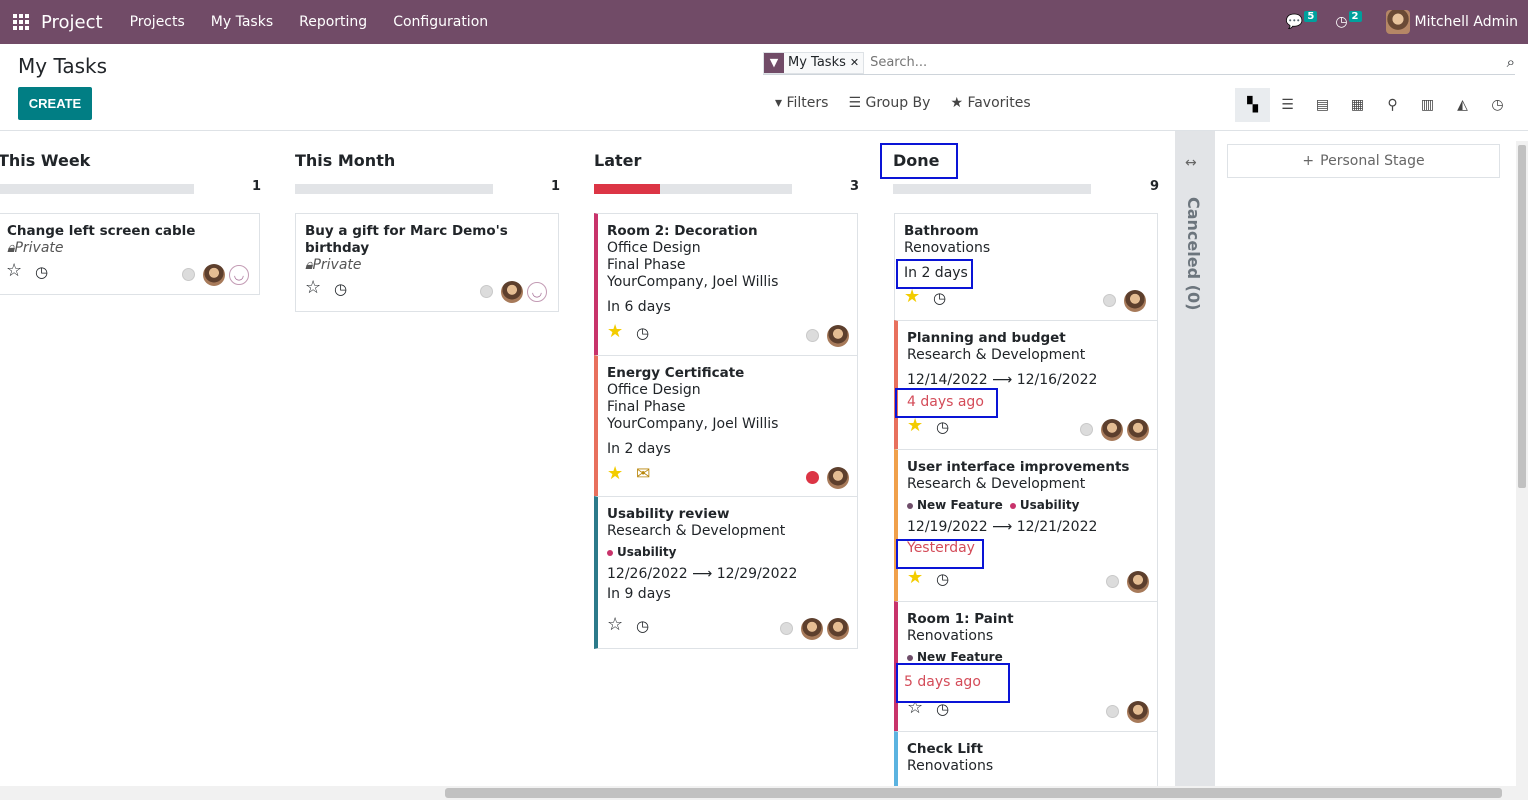 This screenshot has width=1528, height=800. I want to click on messages-icon: 💬, so click(1294, 22).